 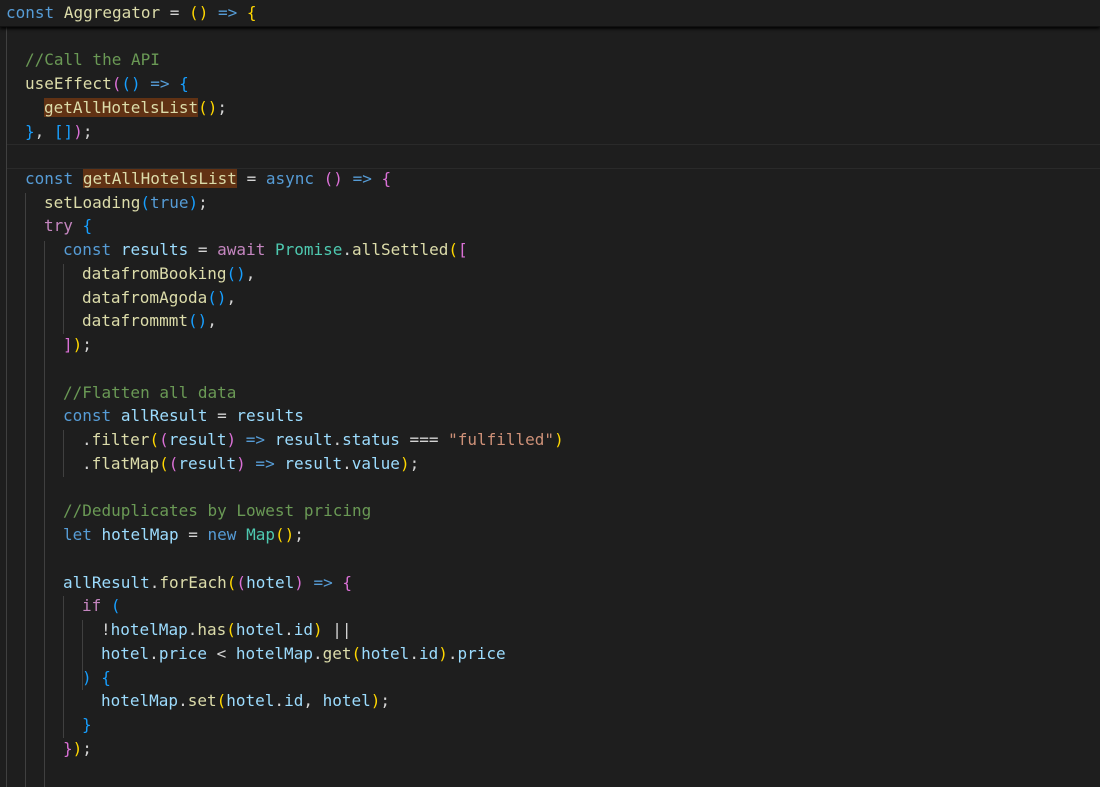 What do you see at coordinates (217, 511) in the screenshot?
I see `code-content: //Deduplicates by Lowest pricing` at bounding box center [217, 511].